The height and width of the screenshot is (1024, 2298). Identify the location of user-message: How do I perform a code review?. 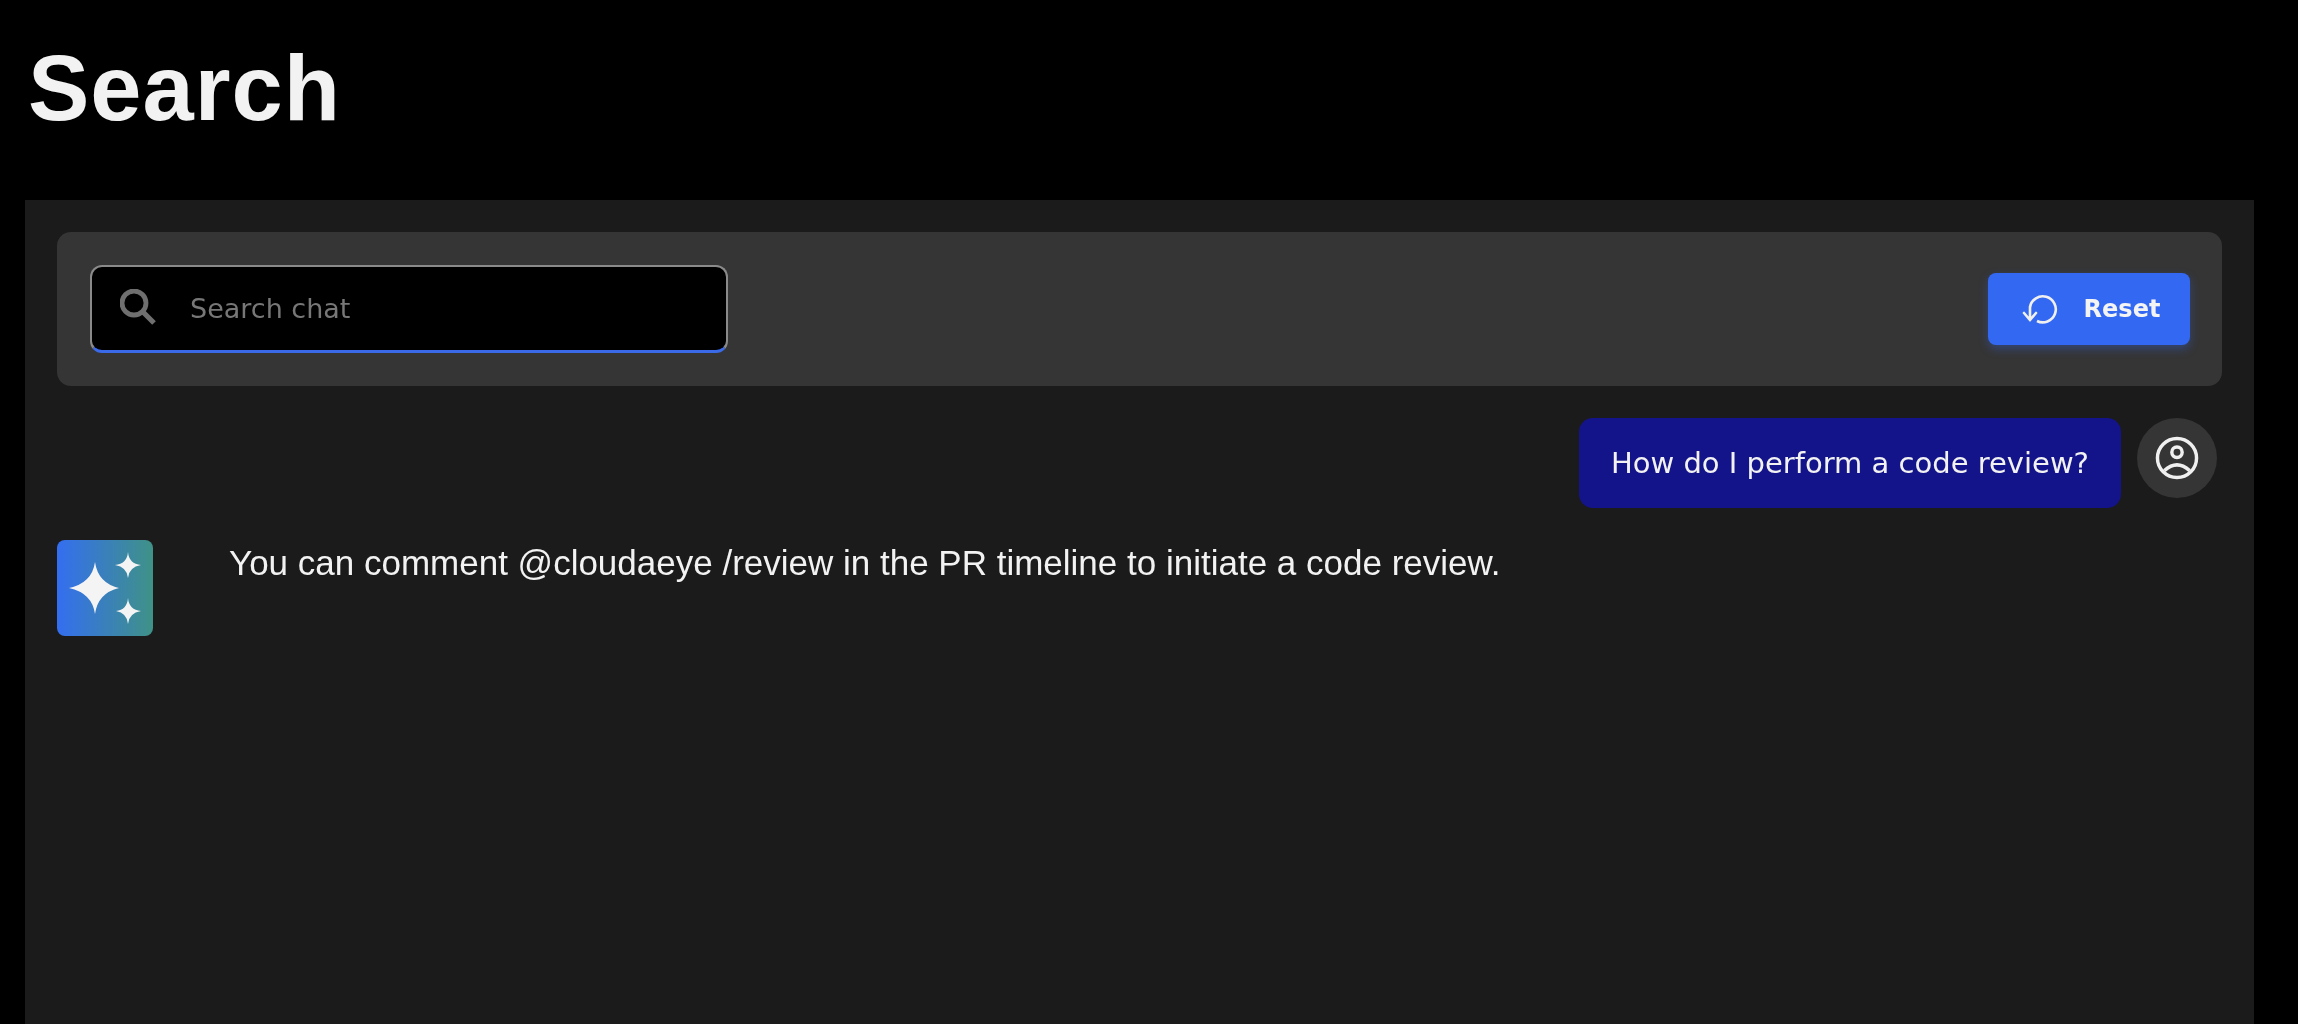
(1849, 463).